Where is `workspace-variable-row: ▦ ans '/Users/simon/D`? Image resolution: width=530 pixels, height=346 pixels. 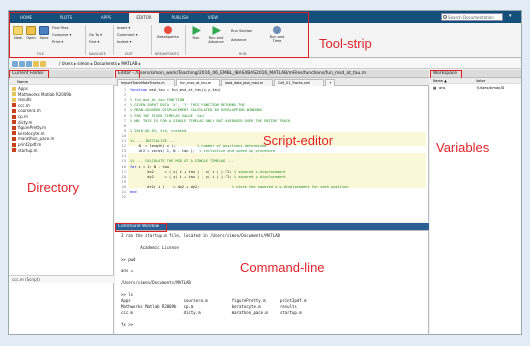 workspace-variable-row: ▦ ans '/Users/simon/D is located at coordinates (475, 88).